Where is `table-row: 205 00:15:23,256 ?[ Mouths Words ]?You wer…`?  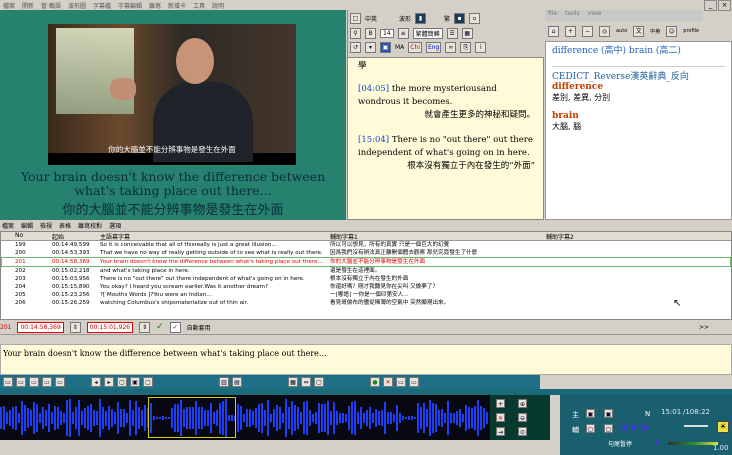
table-row: 205 00:15:23,256 ?[ Mouths Words ]?You wer… is located at coordinates (366, 295).